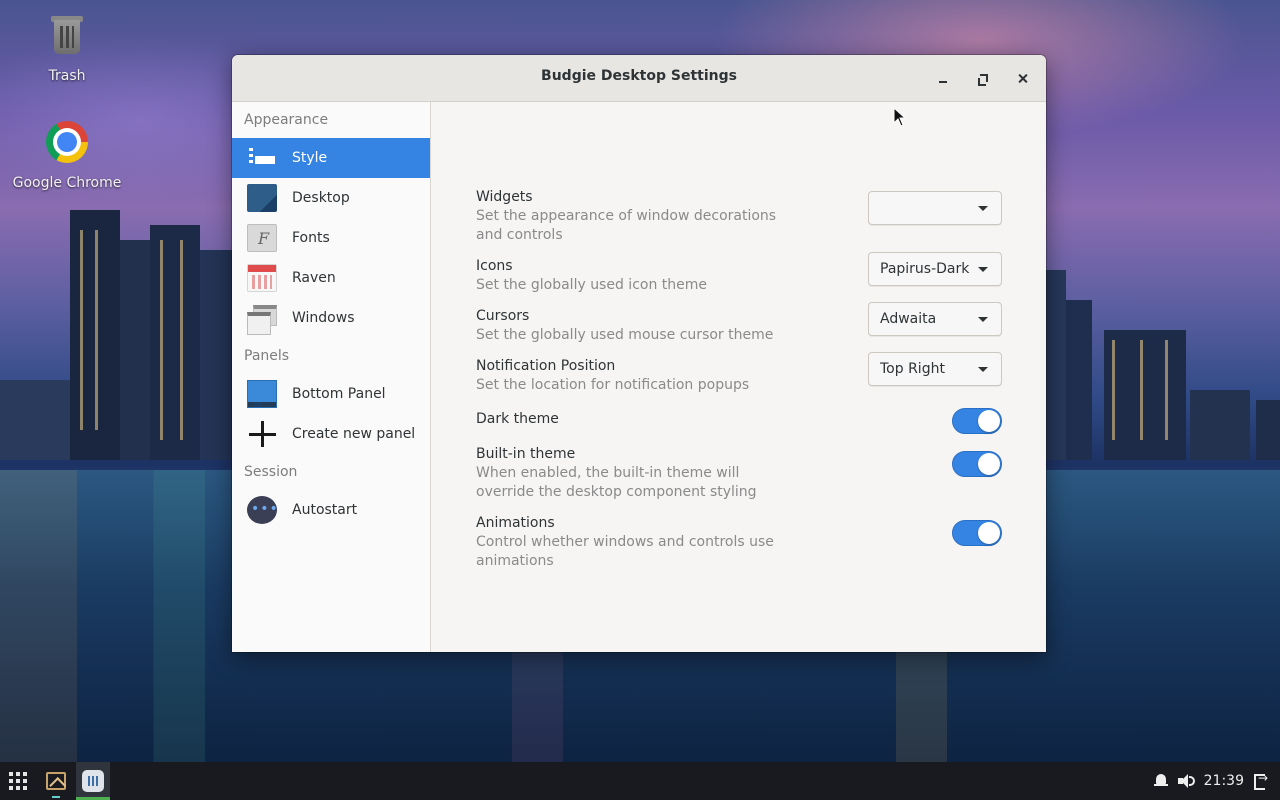 Image resolution: width=1280 pixels, height=800 pixels. What do you see at coordinates (526, 454) in the screenshot?
I see `setting-name: Built-in theme` at bounding box center [526, 454].